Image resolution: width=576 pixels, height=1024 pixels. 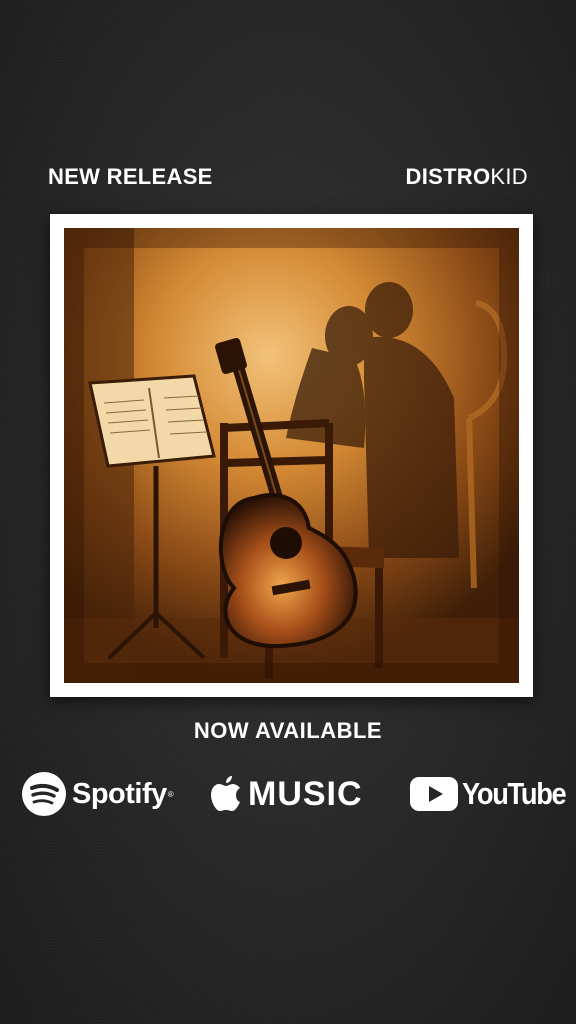 What do you see at coordinates (225, 793) in the screenshot?
I see `apple-icon` at bounding box center [225, 793].